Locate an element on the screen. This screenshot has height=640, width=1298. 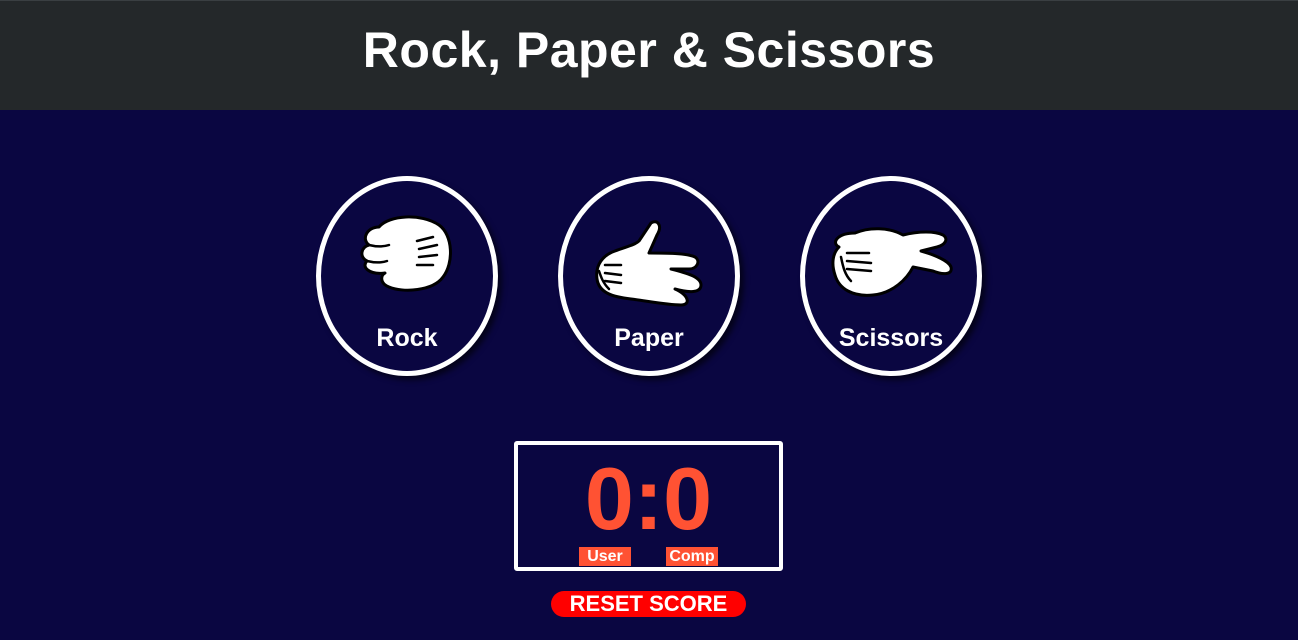
rock-fist-icon is located at coordinates (406, 253).